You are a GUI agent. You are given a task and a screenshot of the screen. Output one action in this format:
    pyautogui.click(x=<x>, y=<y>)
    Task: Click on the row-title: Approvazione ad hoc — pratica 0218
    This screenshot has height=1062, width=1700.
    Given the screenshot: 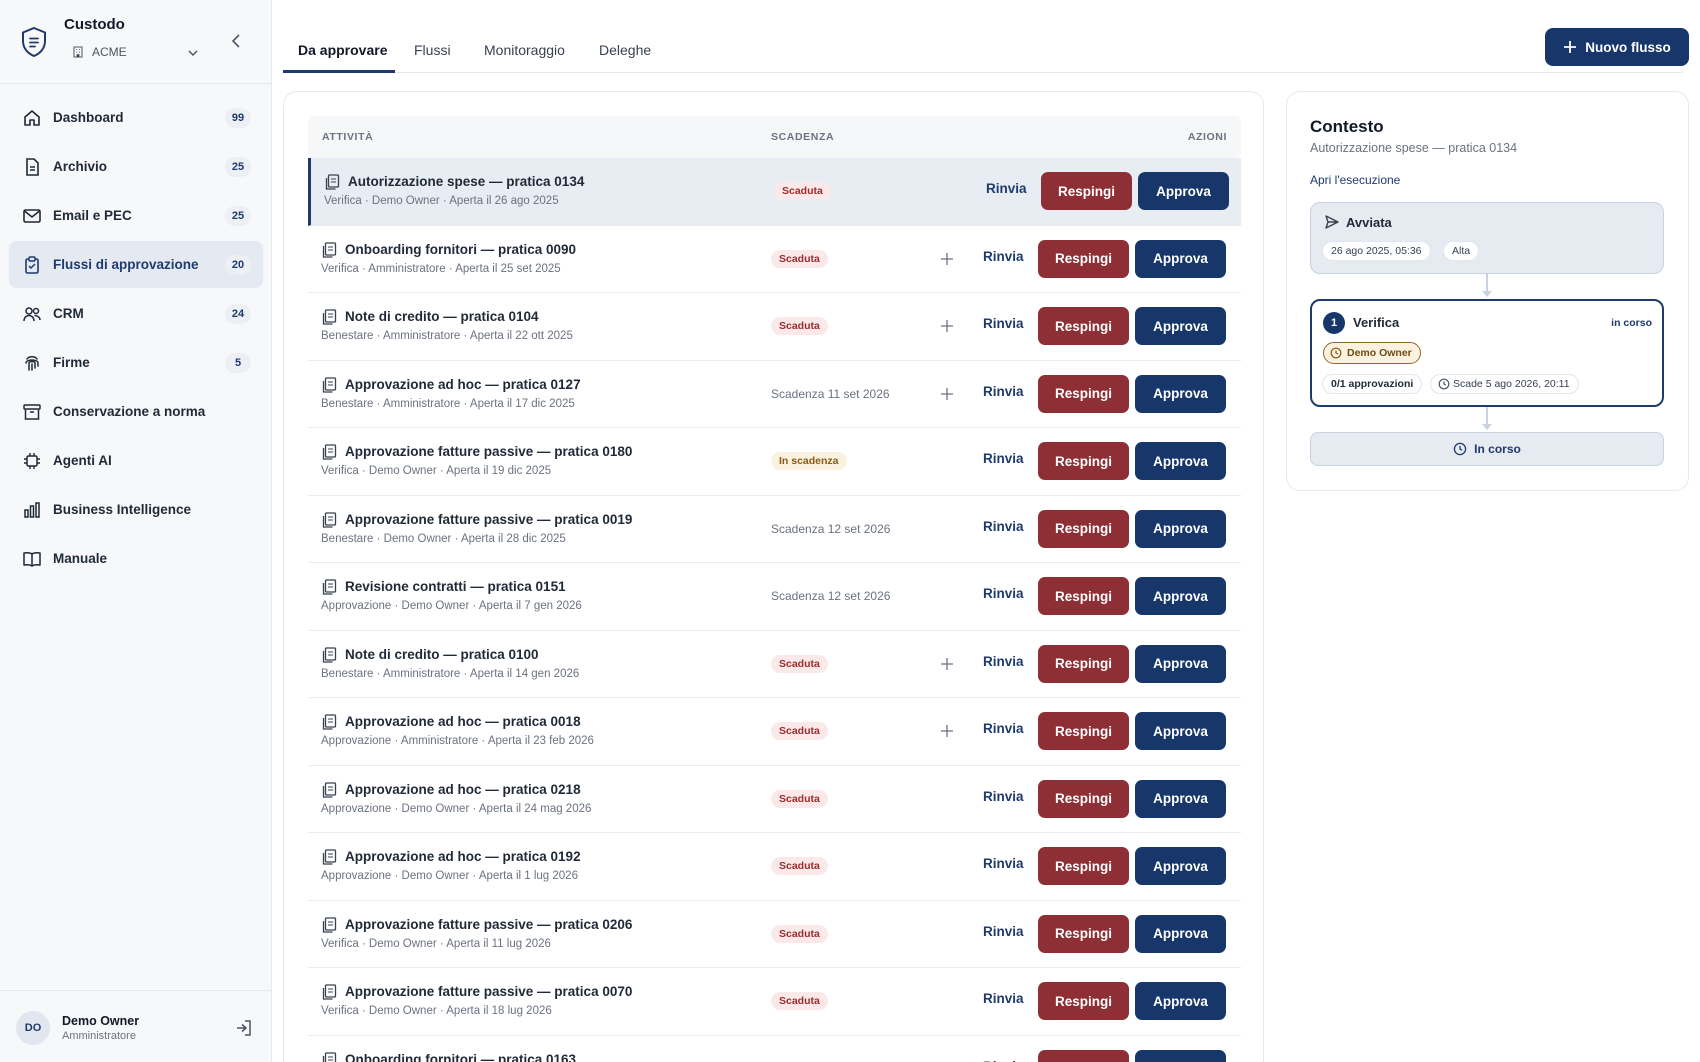 What is the action you would take?
    pyautogui.click(x=463, y=789)
    